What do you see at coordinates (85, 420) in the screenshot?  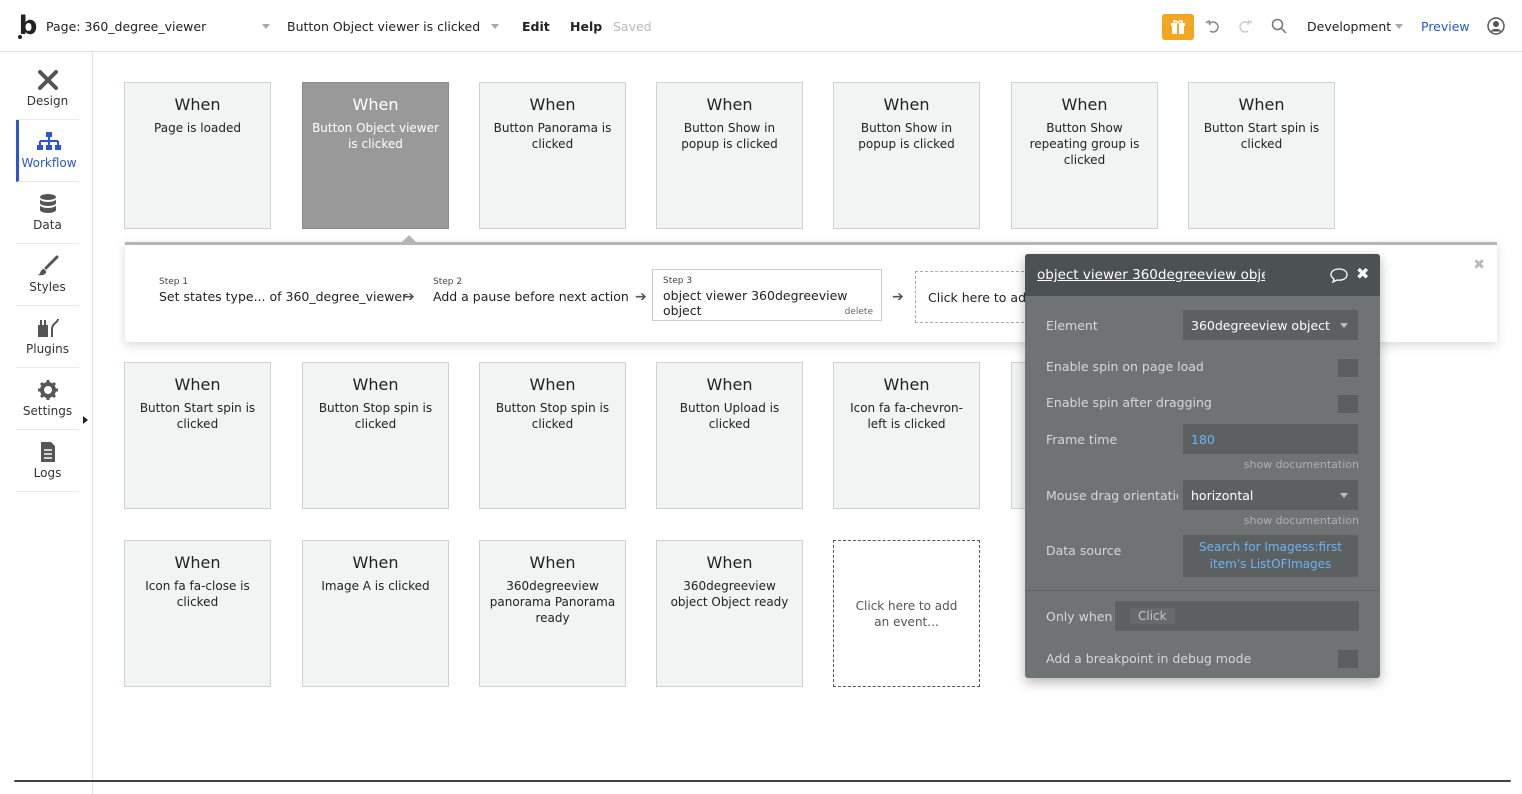 I see `expand-arrow-icon` at bounding box center [85, 420].